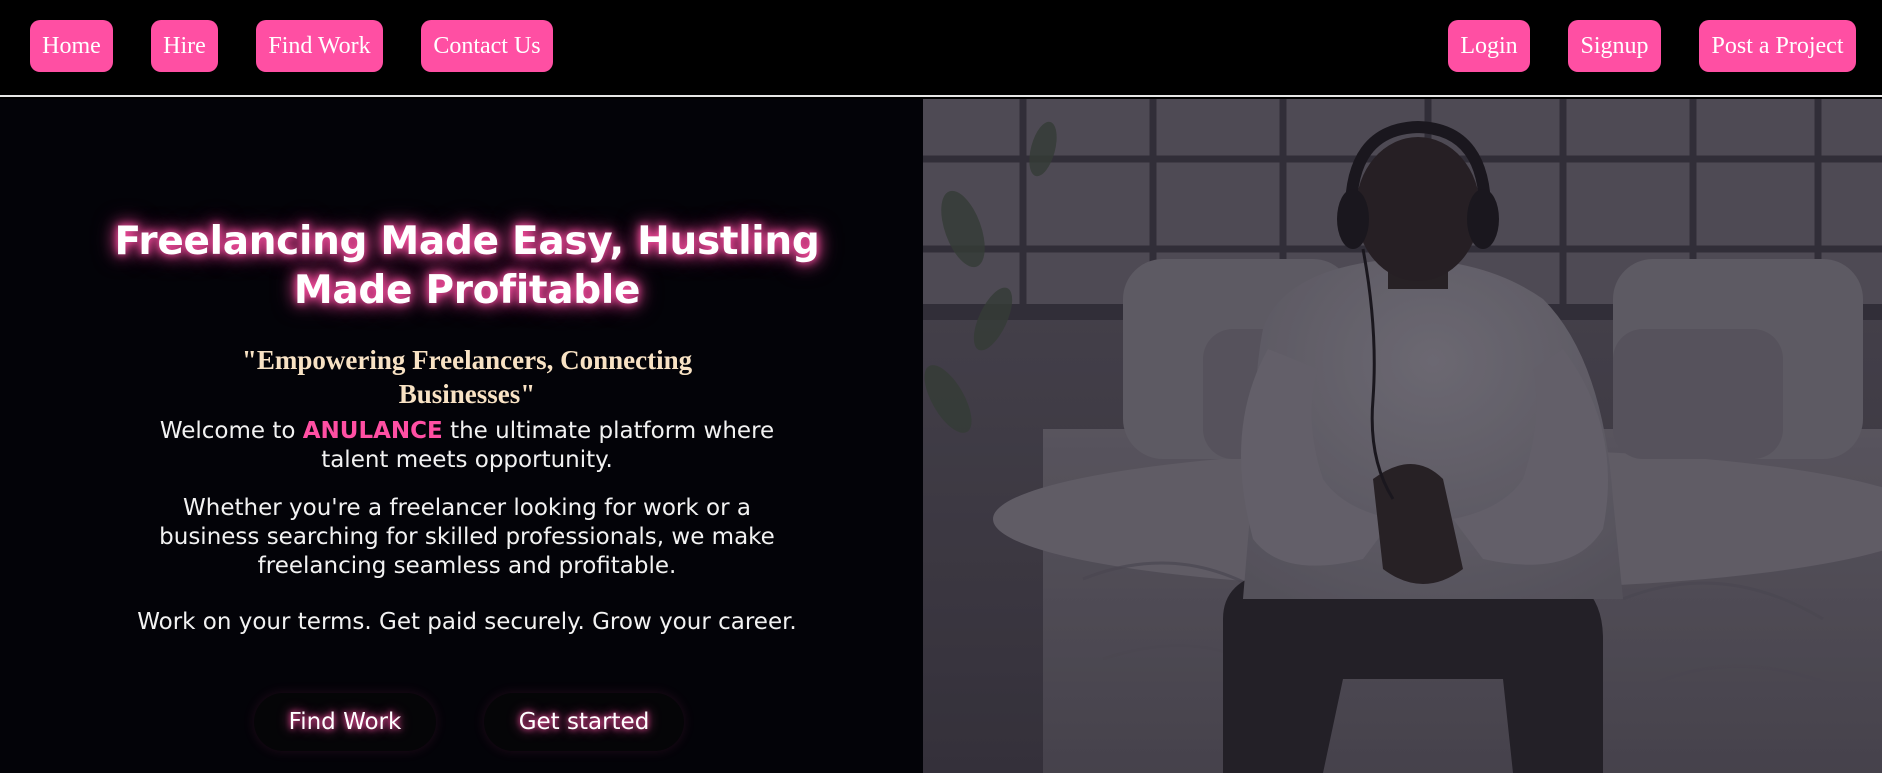 The width and height of the screenshot is (1882, 773). What do you see at coordinates (319, 46) in the screenshot?
I see `nav-find-work-button: Find Work` at bounding box center [319, 46].